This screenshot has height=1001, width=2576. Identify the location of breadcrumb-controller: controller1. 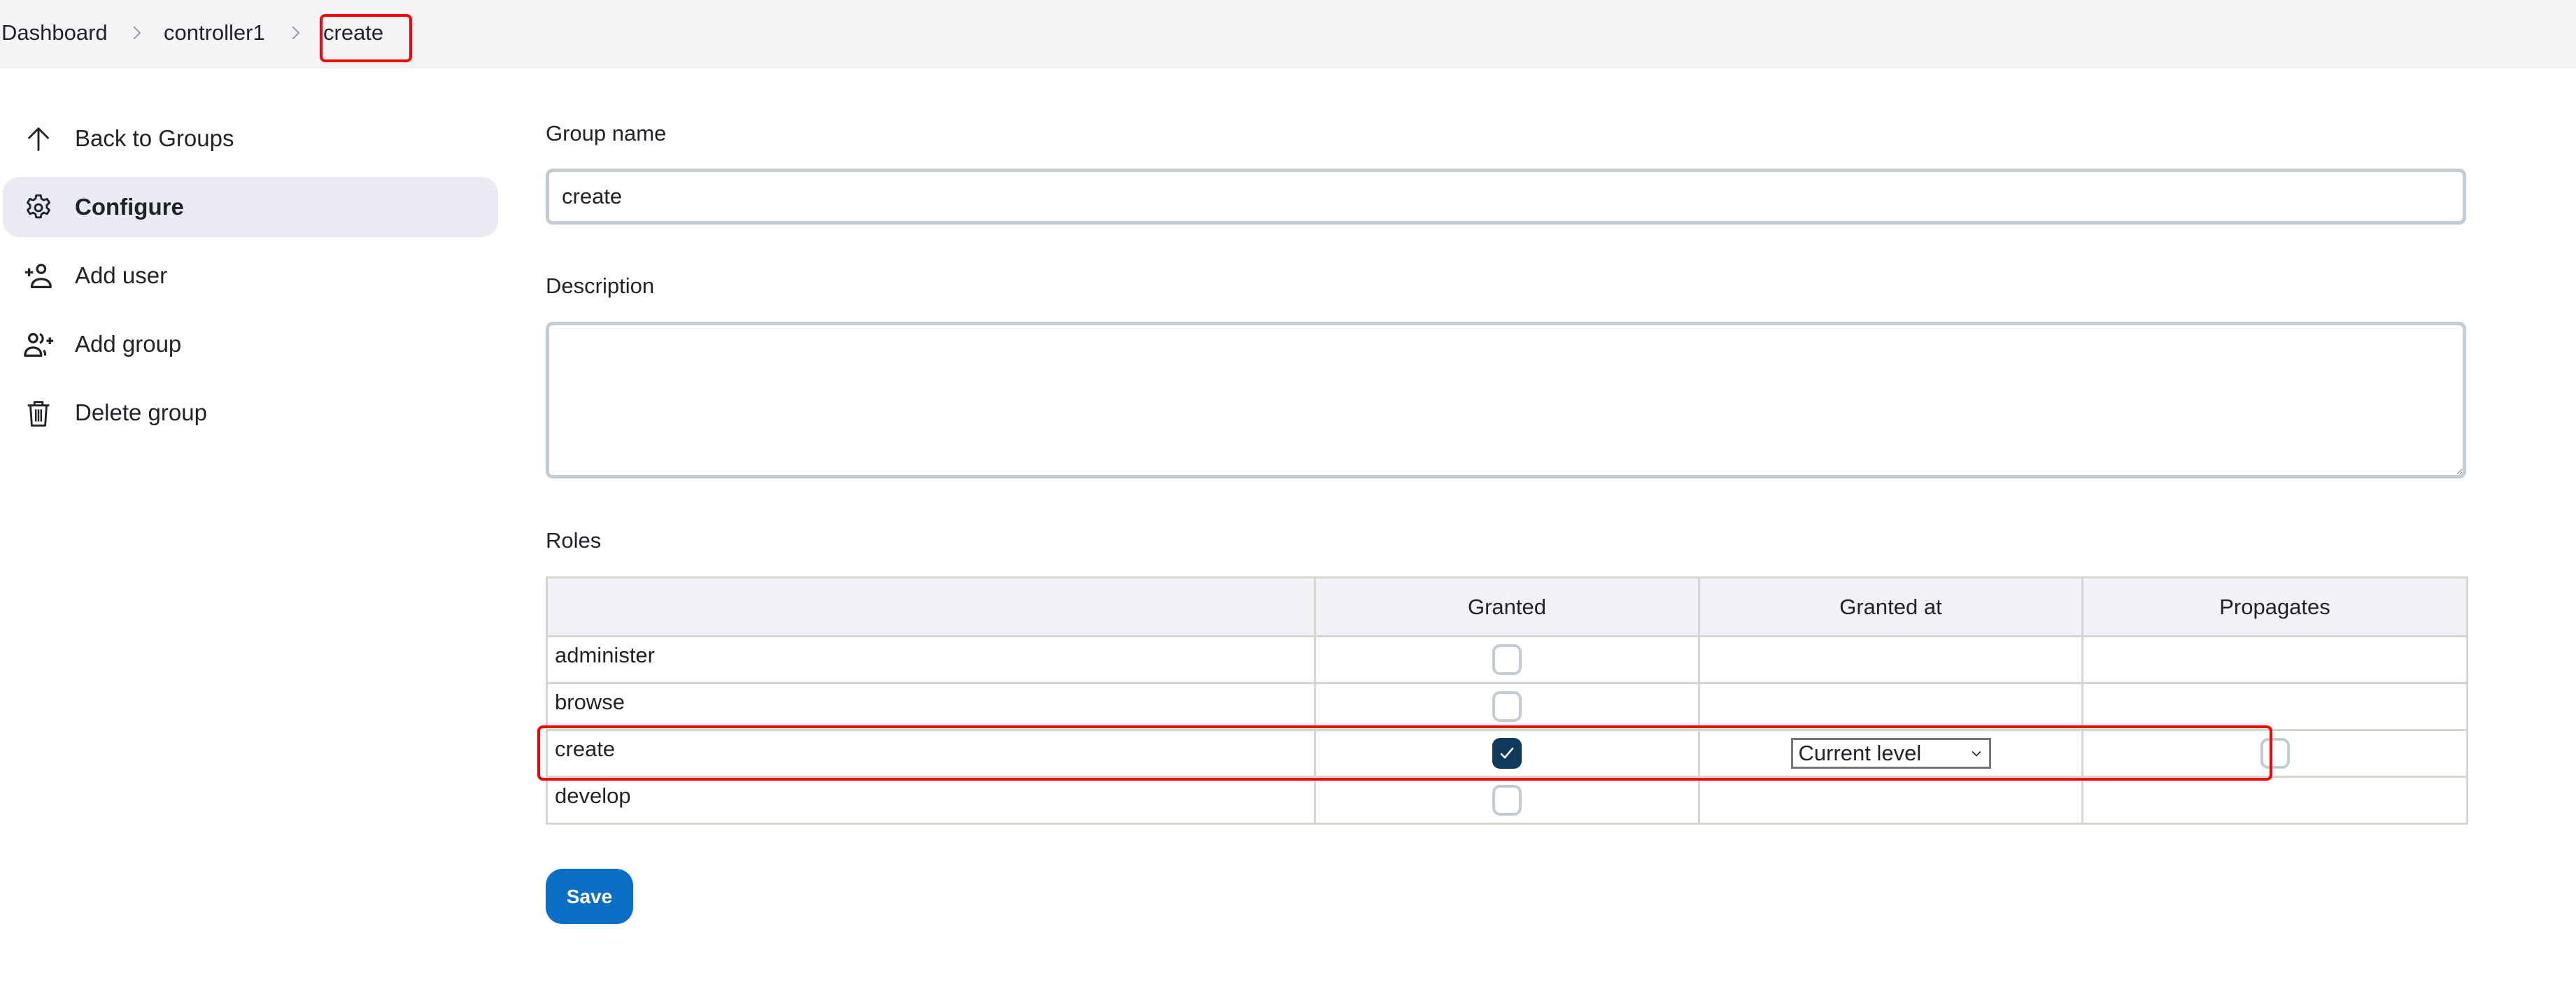
(214, 33).